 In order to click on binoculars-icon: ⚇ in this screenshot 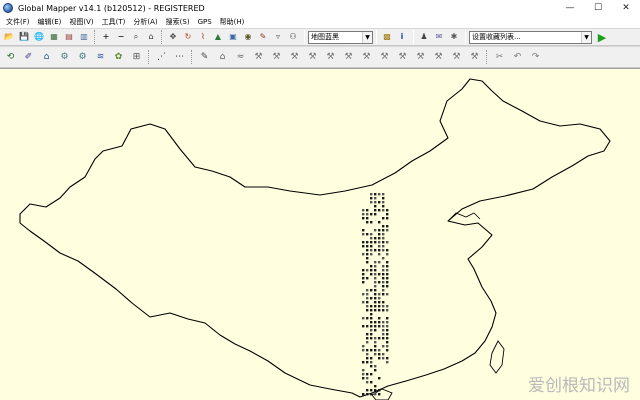, I will do `click(293, 37)`.